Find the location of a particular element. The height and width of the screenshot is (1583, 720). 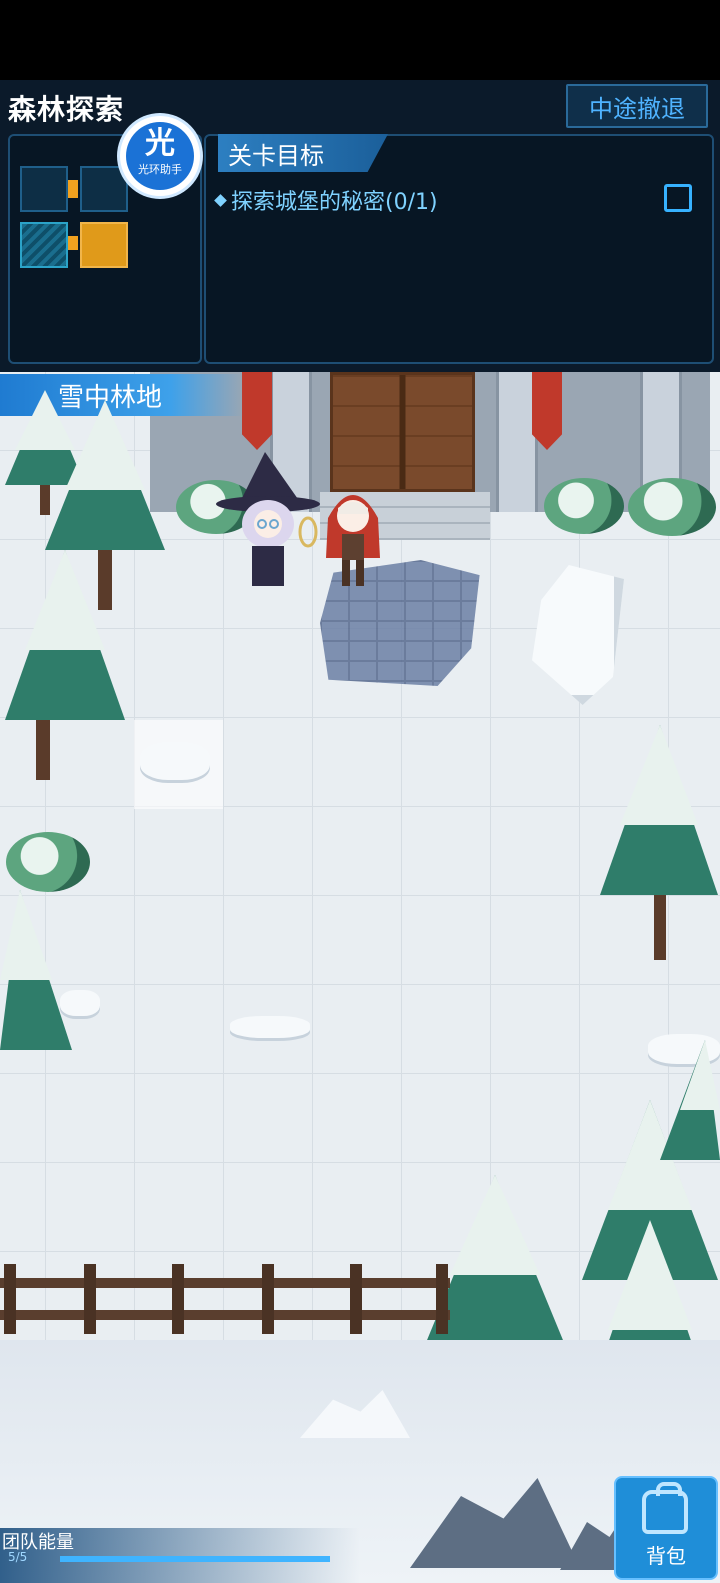

assistant-label: 光环助手 is located at coordinates (160, 169).